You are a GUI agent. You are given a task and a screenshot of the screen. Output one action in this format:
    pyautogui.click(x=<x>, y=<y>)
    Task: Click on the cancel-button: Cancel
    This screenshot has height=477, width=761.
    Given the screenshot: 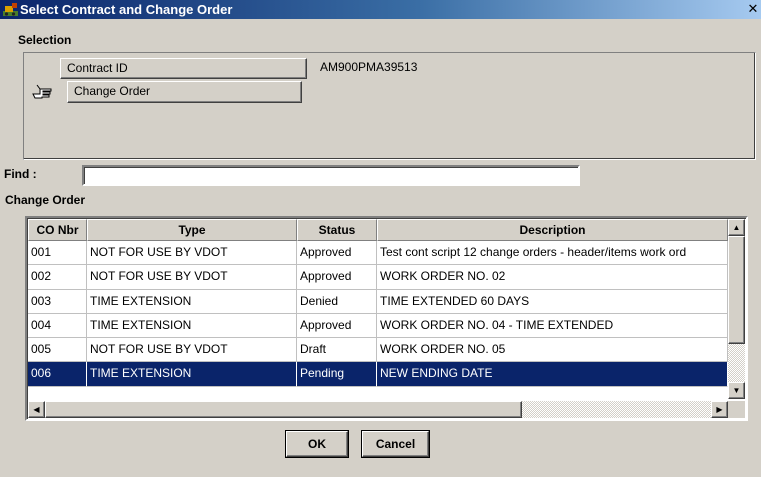 What is the action you would take?
    pyautogui.click(x=395, y=444)
    